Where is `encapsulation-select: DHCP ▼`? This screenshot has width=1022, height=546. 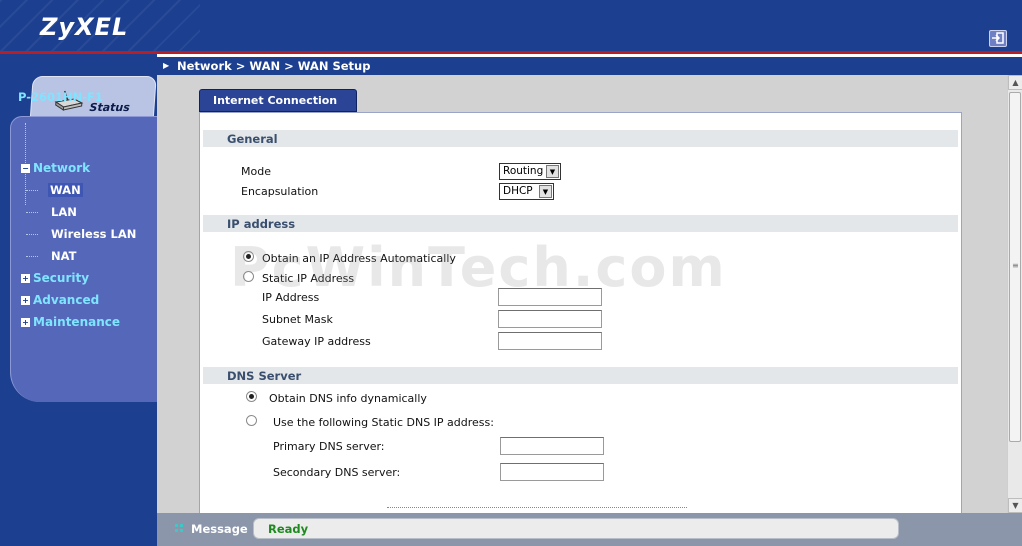
encapsulation-select: DHCP ▼ is located at coordinates (526, 191).